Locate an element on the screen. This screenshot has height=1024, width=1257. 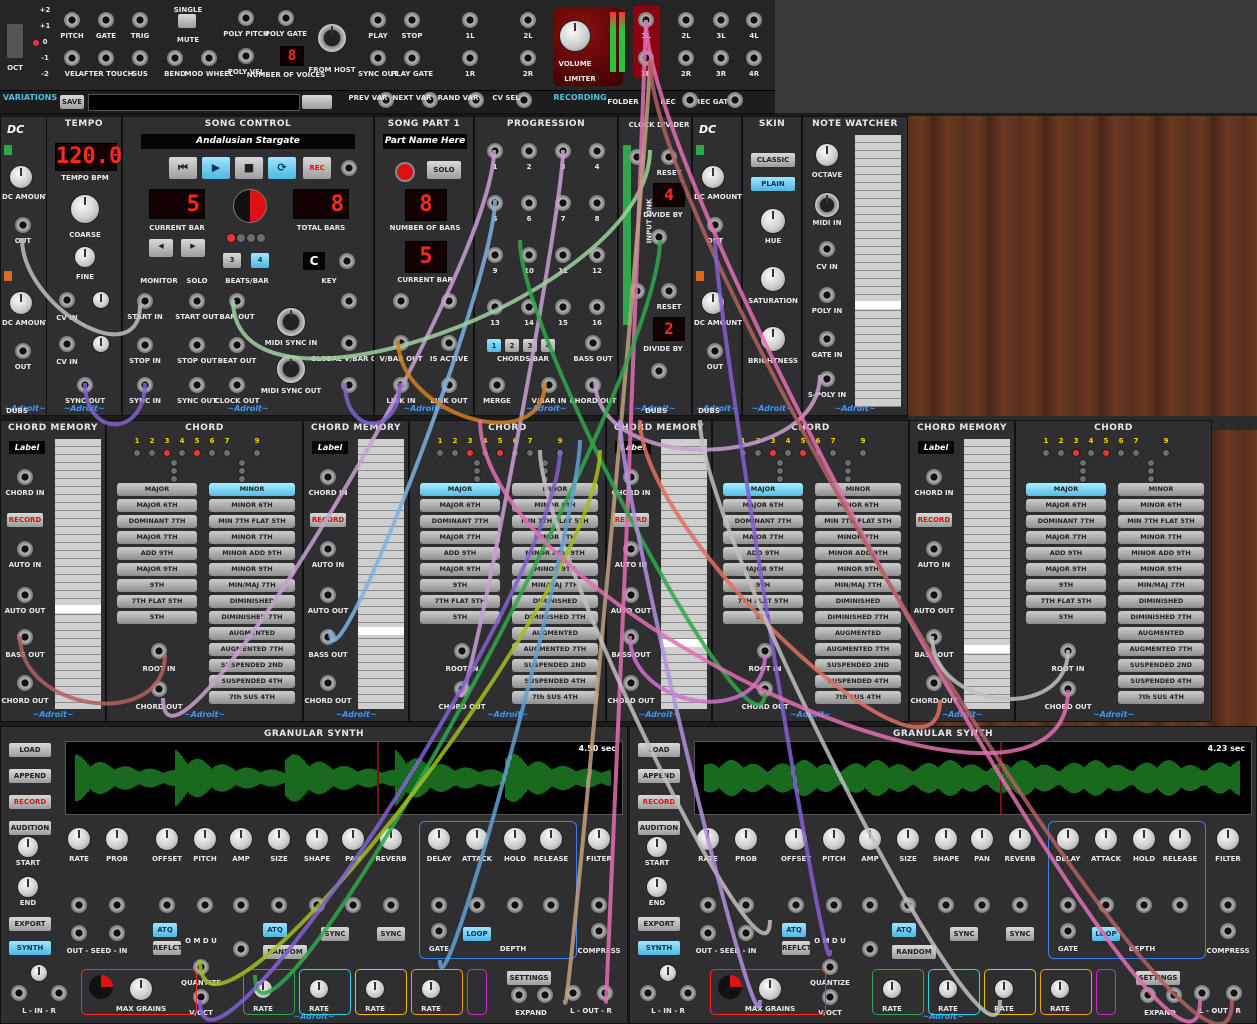
song-jack-start-in is located at coordinates (145, 301).